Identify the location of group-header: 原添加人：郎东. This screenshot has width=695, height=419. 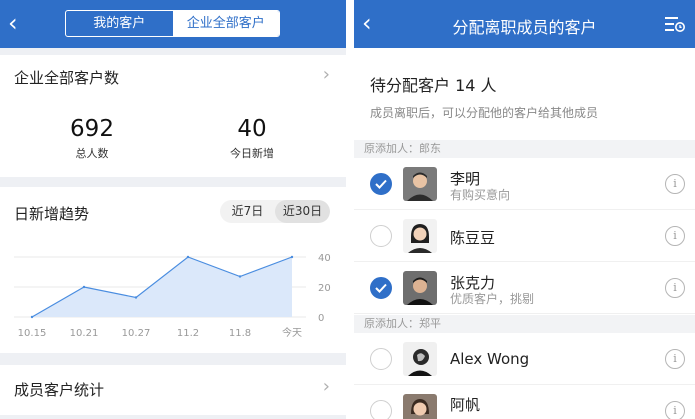
(524, 149).